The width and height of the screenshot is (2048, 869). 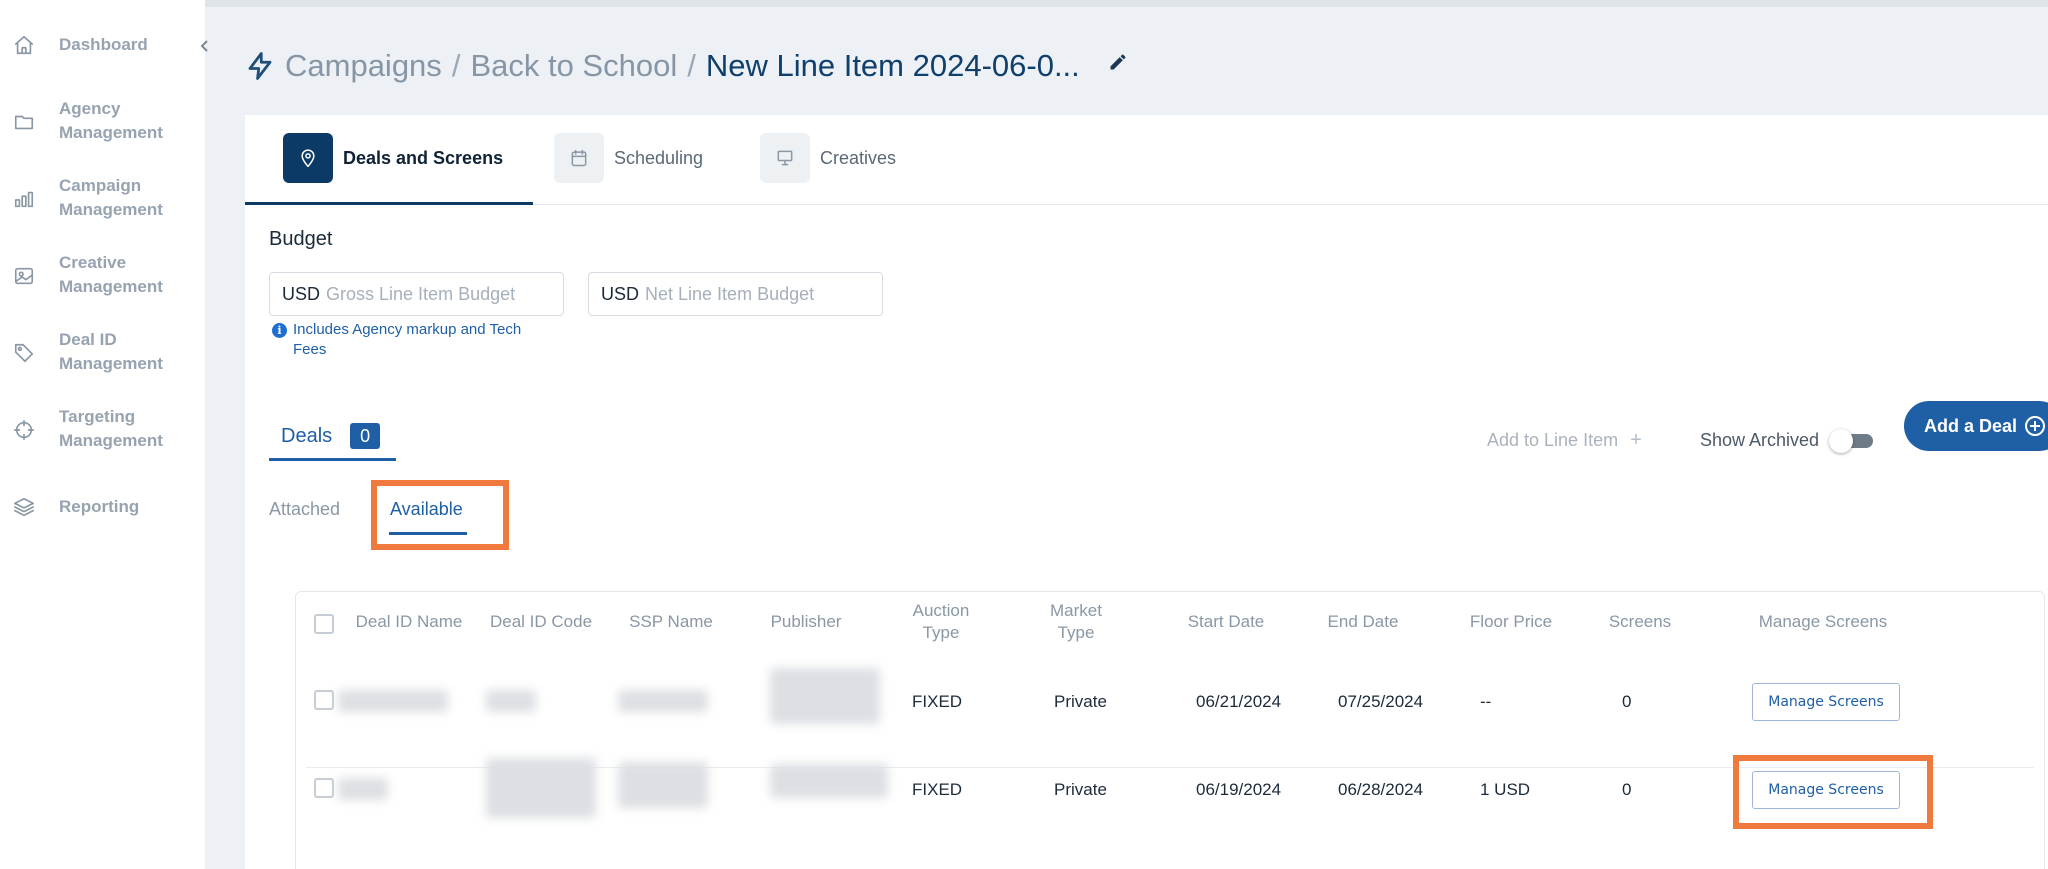 What do you see at coordinates (1486, 701) in the screenshot?
I see `floor-price-cell: --` at bounding box center [1486, 701].